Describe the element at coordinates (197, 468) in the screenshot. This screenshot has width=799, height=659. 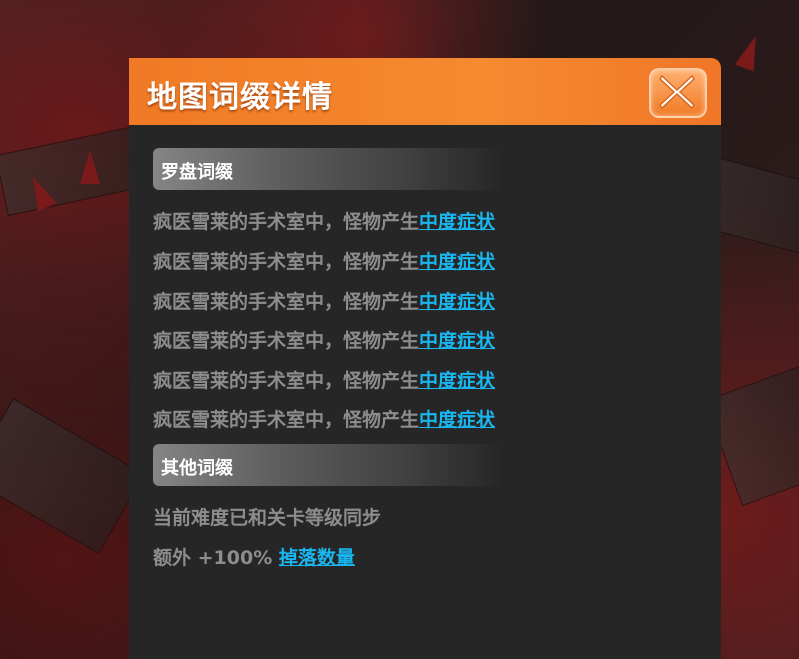
I see `other-affix-header-label: 其他词缀` at that location.